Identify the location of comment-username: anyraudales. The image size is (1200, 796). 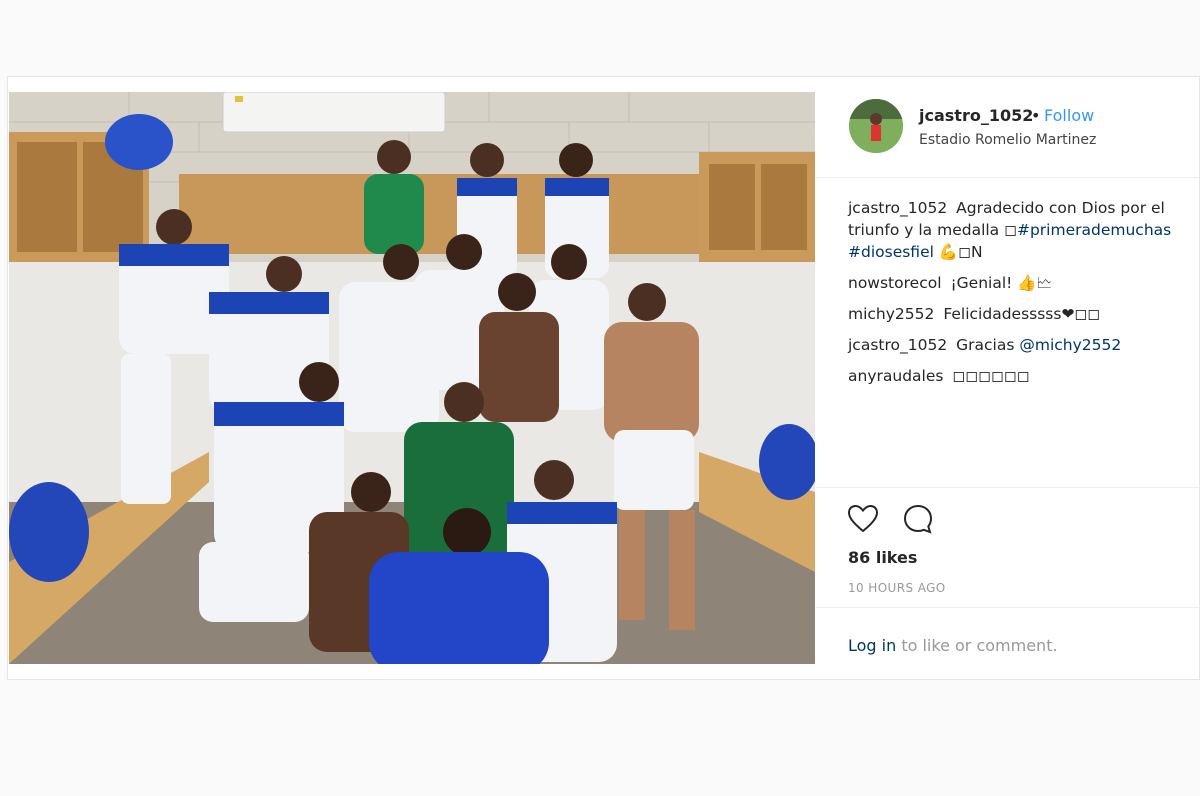
(895, 376).